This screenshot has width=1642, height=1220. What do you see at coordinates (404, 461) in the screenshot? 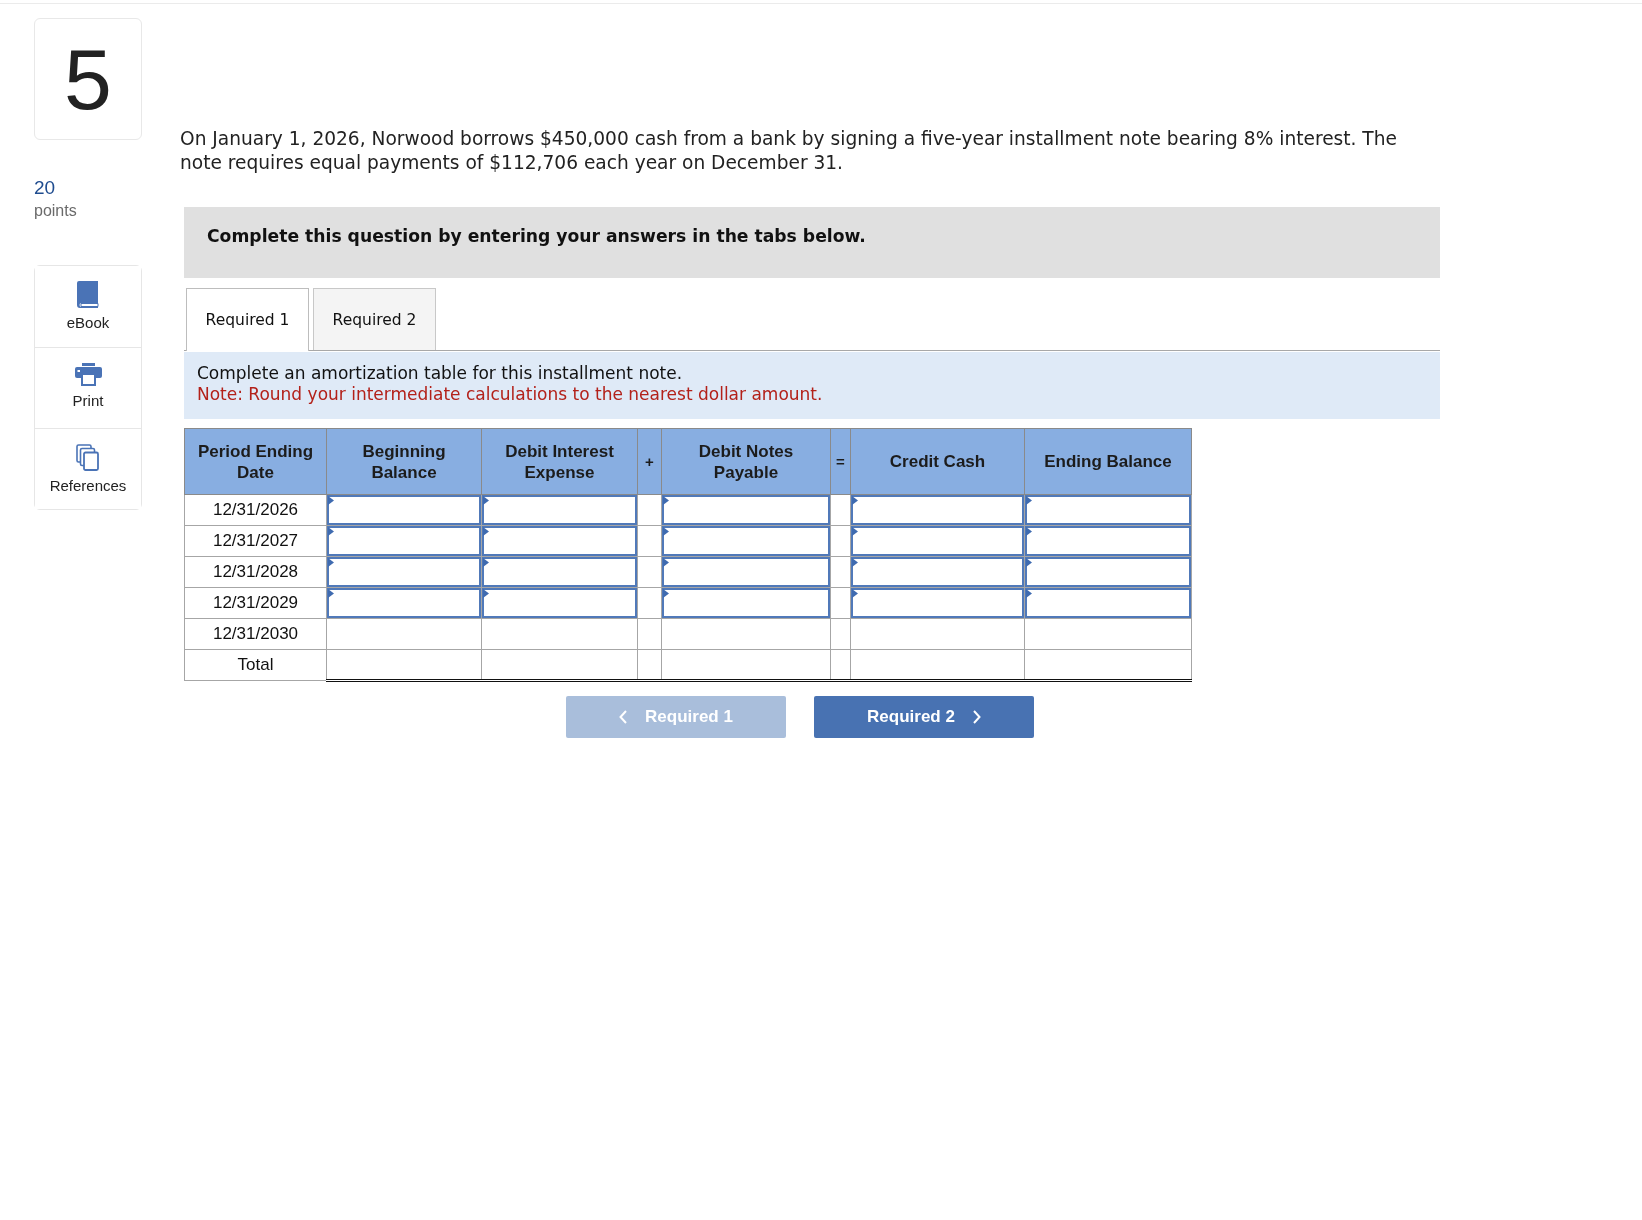
I see `column-header: Beginning Balance` at bounding box center [404, 461].